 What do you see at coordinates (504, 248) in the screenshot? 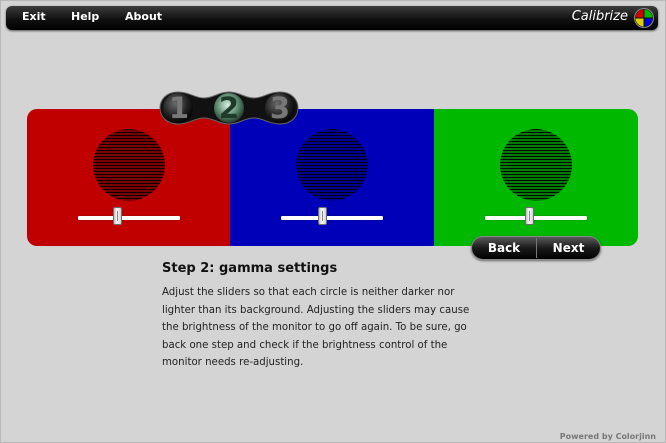
I see `back-button: Back` at bounding box center [504, 248].